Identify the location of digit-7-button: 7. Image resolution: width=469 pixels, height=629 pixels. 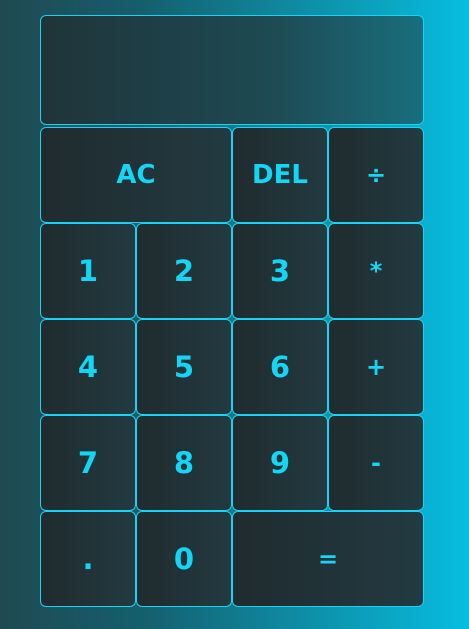
(88, 463).